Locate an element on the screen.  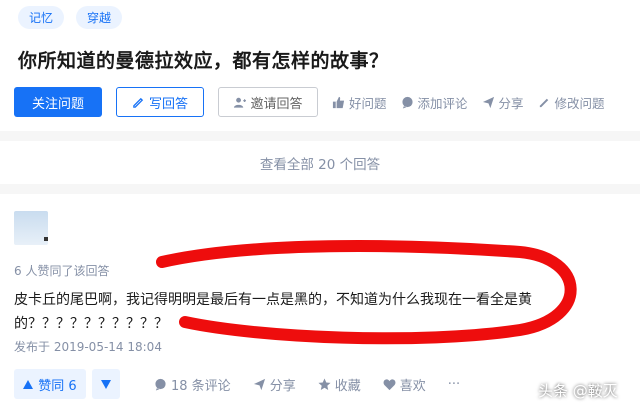
upvote-button: 赞同 6 is located at coordinates (50, 384).